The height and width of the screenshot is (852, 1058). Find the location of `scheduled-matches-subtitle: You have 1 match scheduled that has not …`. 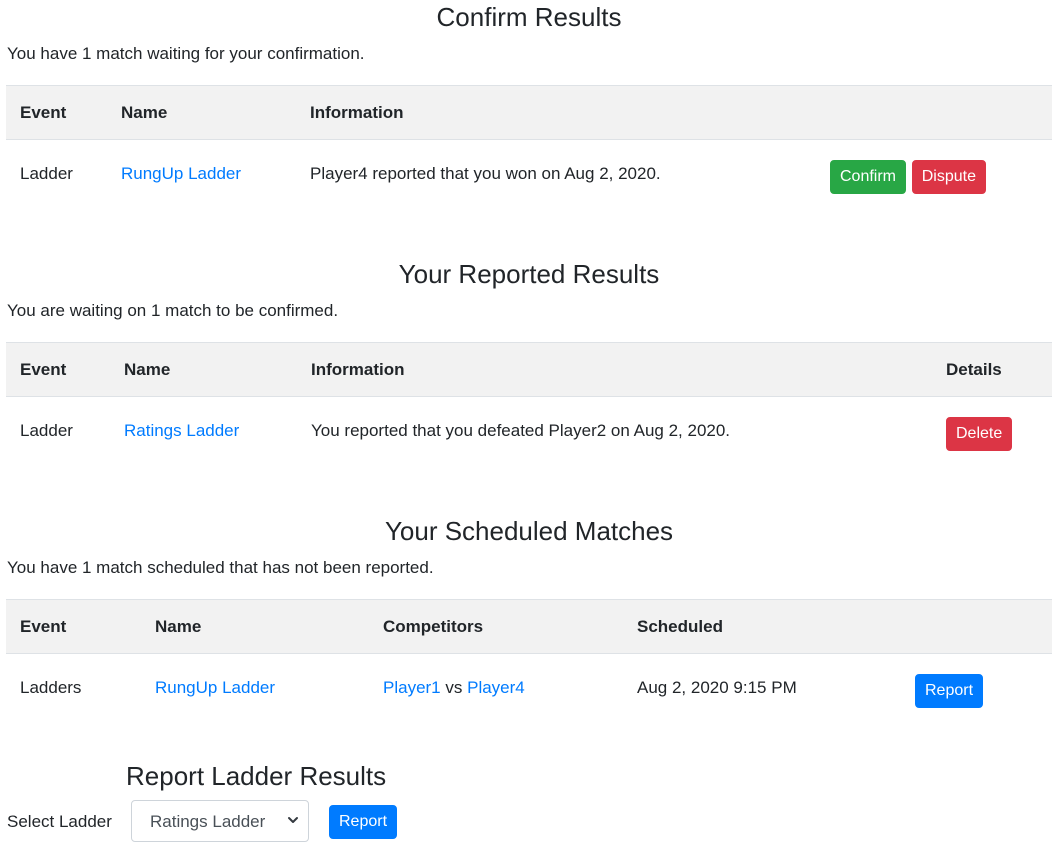

scheduled-matches-subtitle: You have 1 match scheduled that has not … is located at coordinates (220, 567).